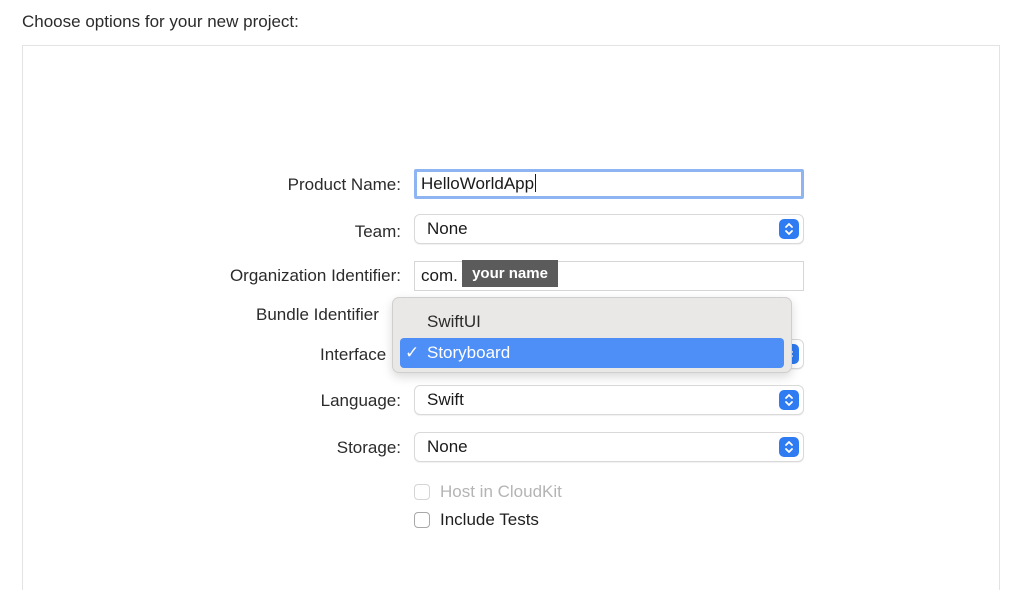 The height and width of the screenshot is (590, 1024). What do you see at coordinates (609, 184) in the screenshot?
I see `product-name-field: HelloWorldApp` at bounding box center [609, 184].